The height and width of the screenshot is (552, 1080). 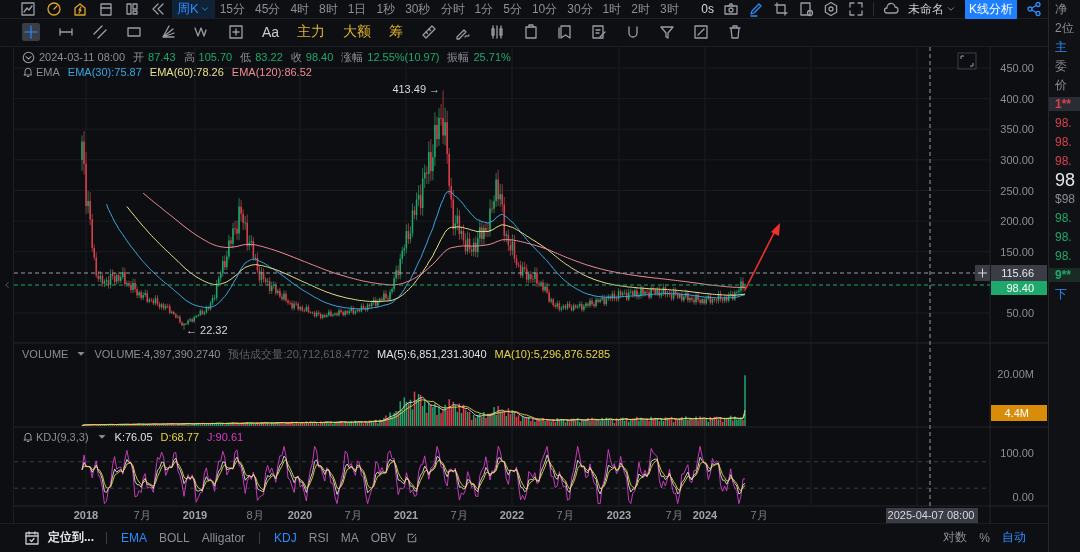 I want to click on feature-tool-button: 主力, so click(x=311, y=32).